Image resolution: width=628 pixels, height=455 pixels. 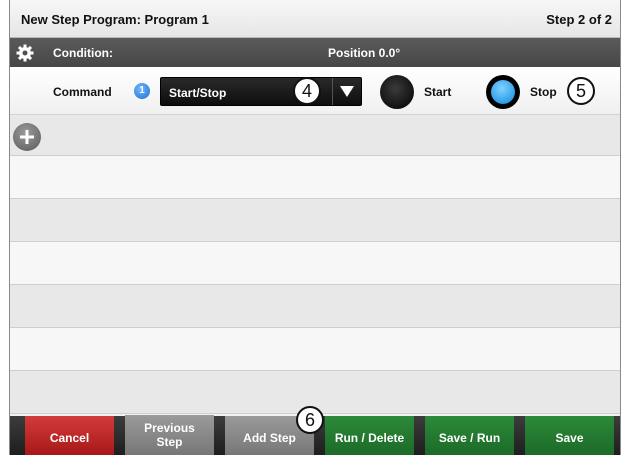 What do you see at coordinates (169, 442) in the screenshot?
I see `previous-step-label-line2: Step` at bounding box center [169, 442].